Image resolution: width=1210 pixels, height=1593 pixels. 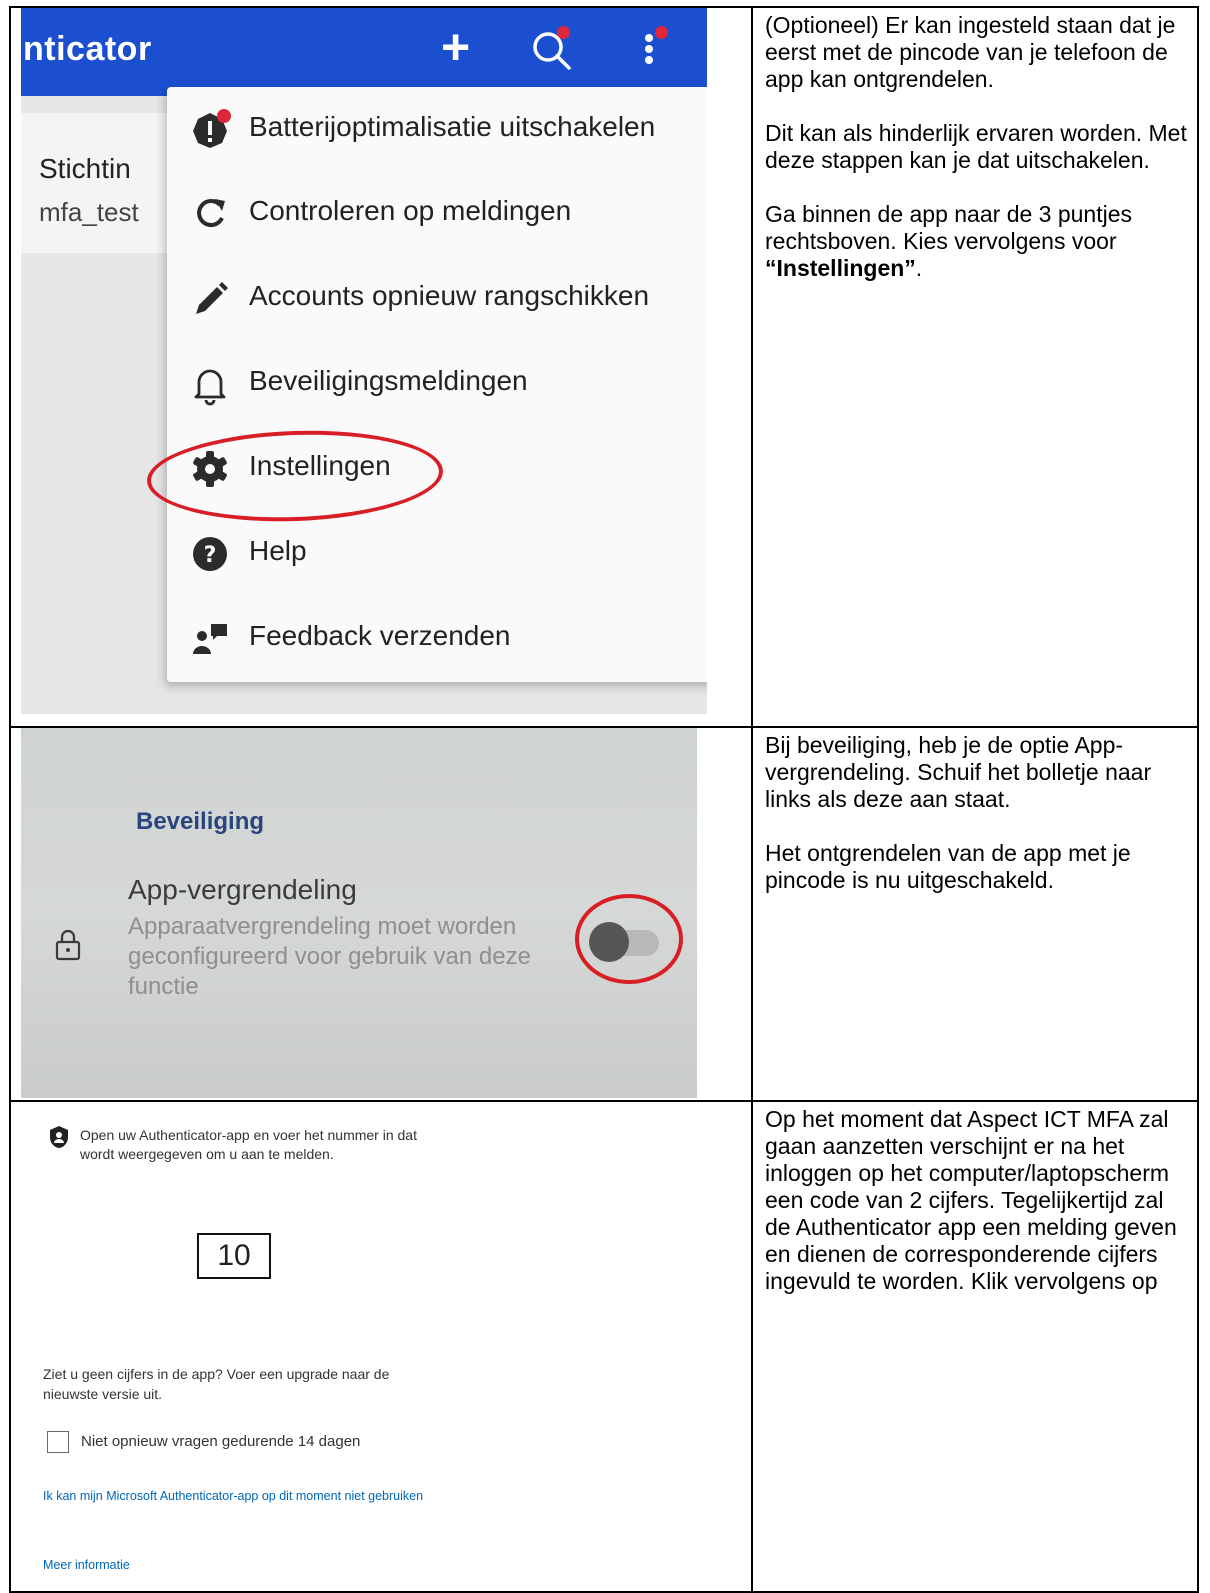 I want to click on menu-item-label: Batterijoptimalisatie uitschakelen, so click(x=452, y=126).